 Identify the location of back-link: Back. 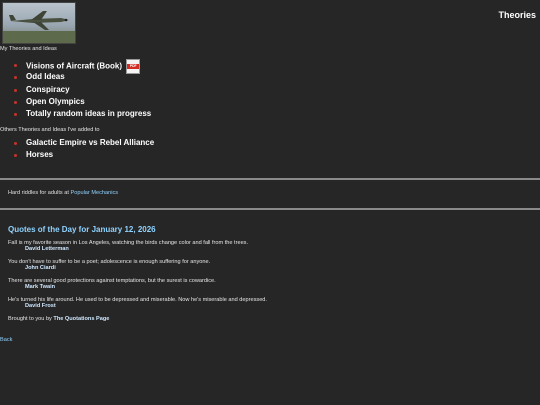
(6, 340).